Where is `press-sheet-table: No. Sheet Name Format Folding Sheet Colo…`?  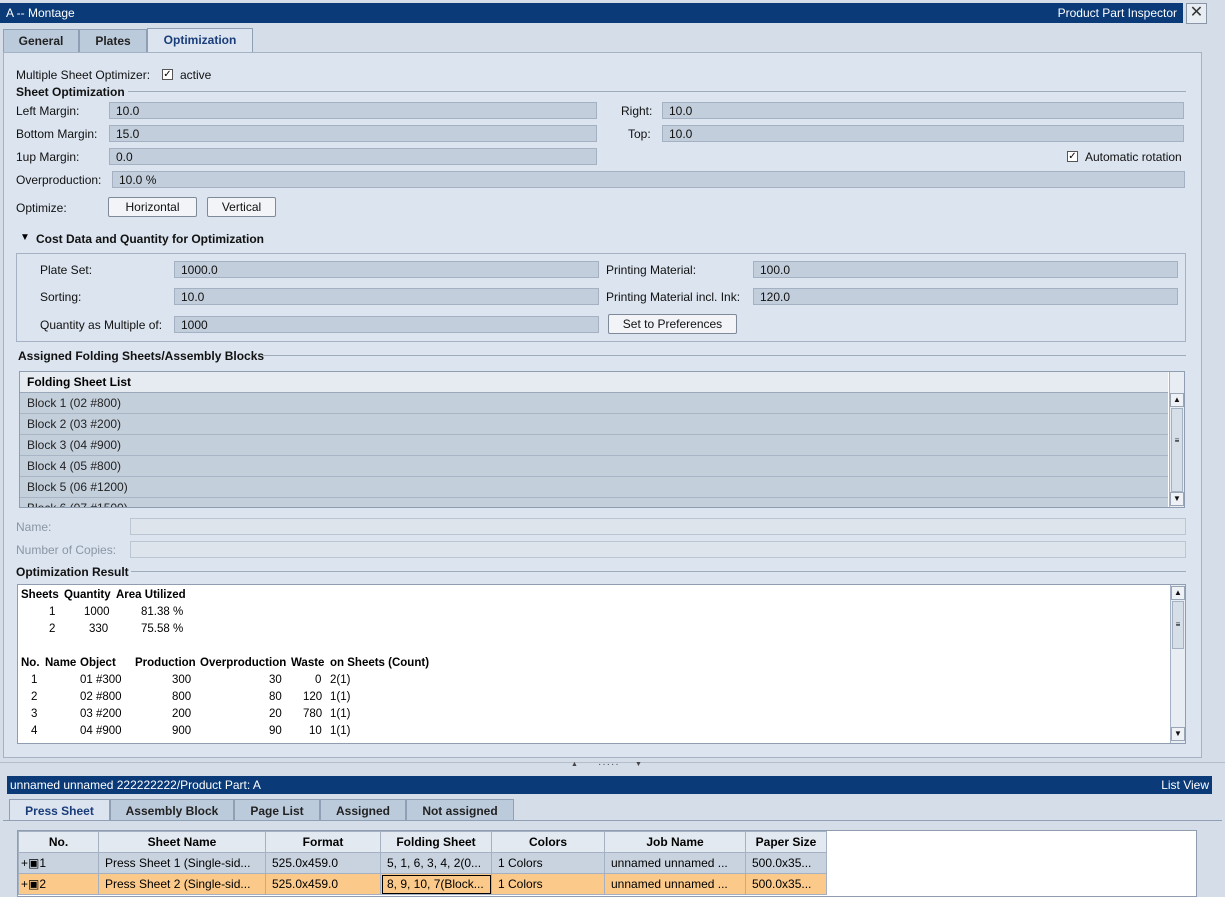
press-sheet-table: No. Sheet Name Format Folding Sheet Colo… is located at coordinates (607, 863).